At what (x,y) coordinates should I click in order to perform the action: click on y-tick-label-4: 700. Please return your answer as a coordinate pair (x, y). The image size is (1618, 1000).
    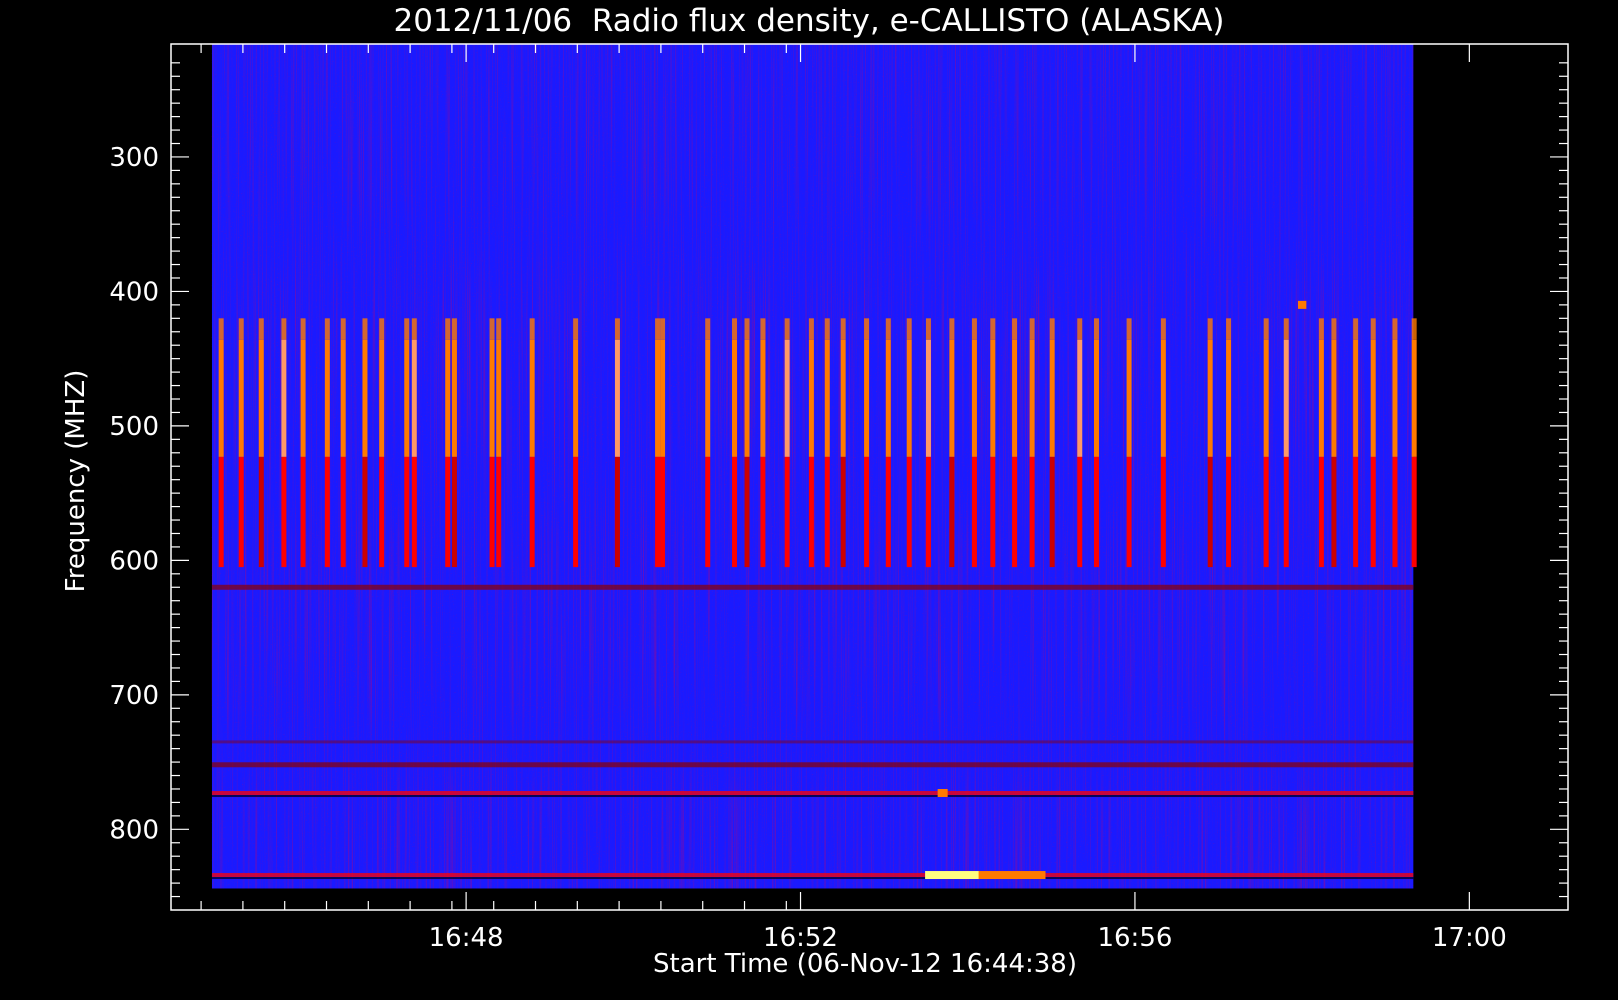
    Looking at the image, I should click on (134, 696).